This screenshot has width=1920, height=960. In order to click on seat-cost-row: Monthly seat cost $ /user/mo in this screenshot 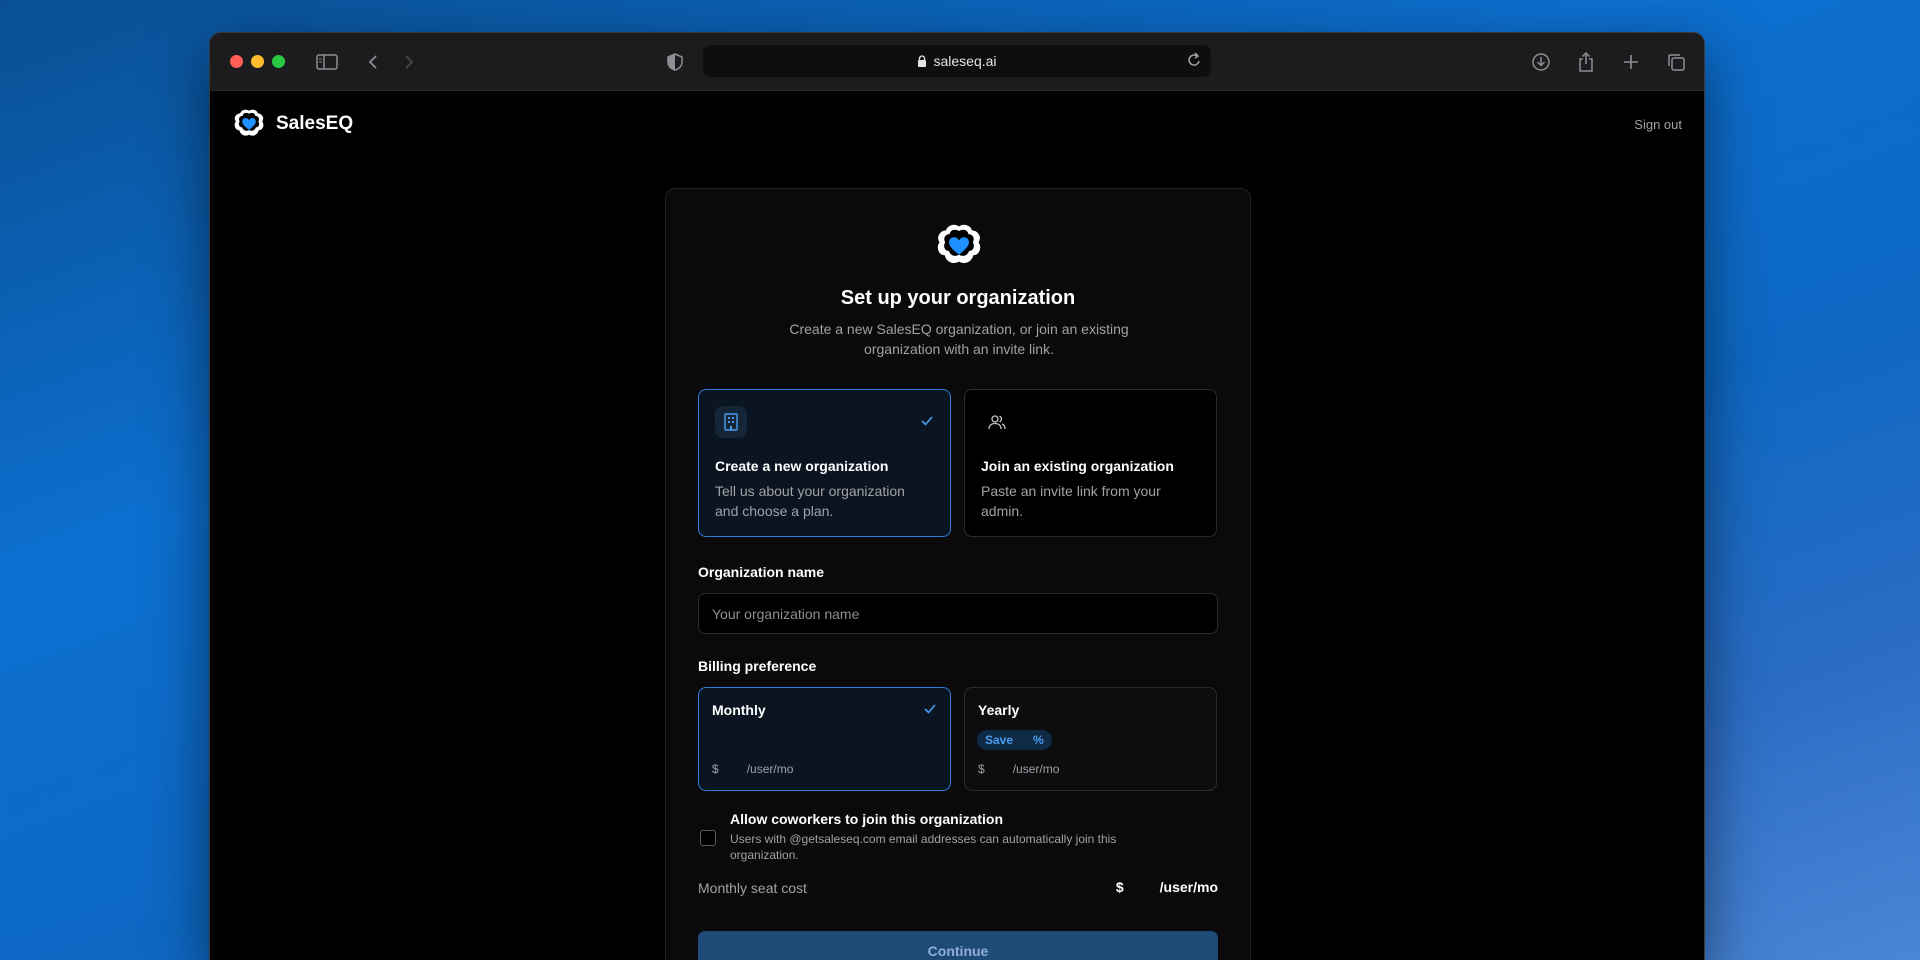, I will do `click(958, 889)`.